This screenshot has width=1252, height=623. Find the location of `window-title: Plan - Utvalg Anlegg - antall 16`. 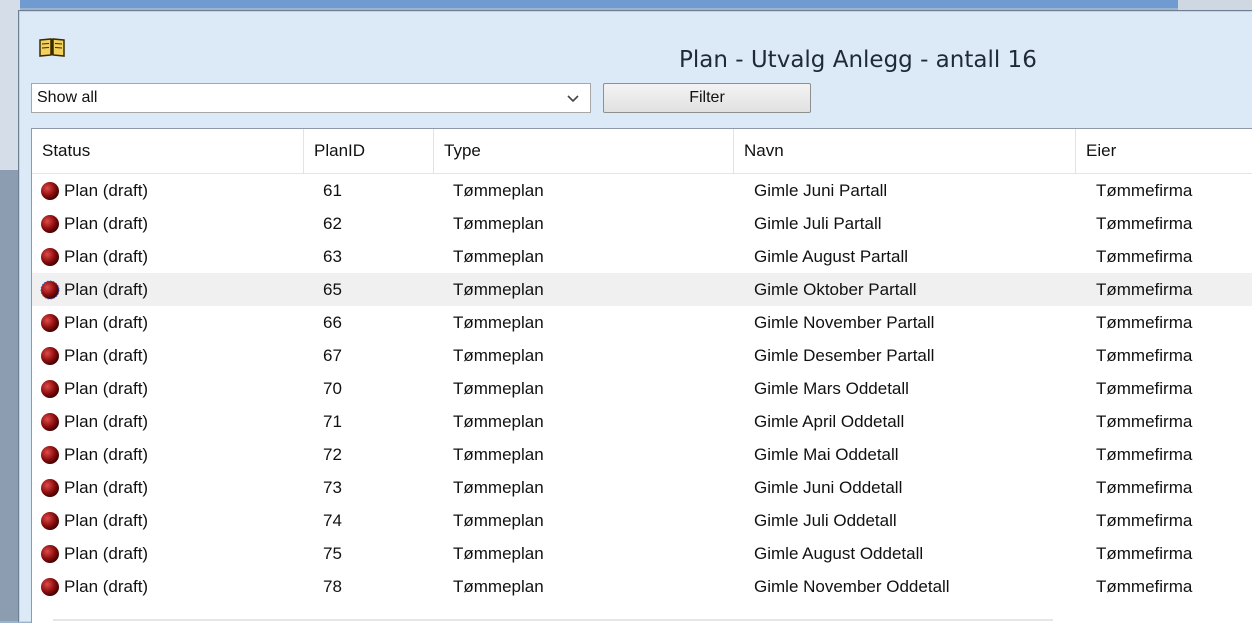

window-title: Plan - Utvalg Anlegg - antall 16 is located at coordinates (858, 60).